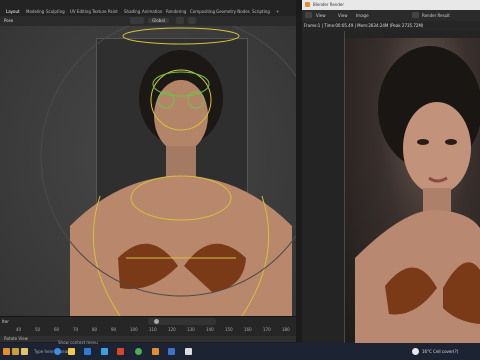  Describe the element at coordinates (180, 20) in the screenshot. I see `snap-icon` at that location.